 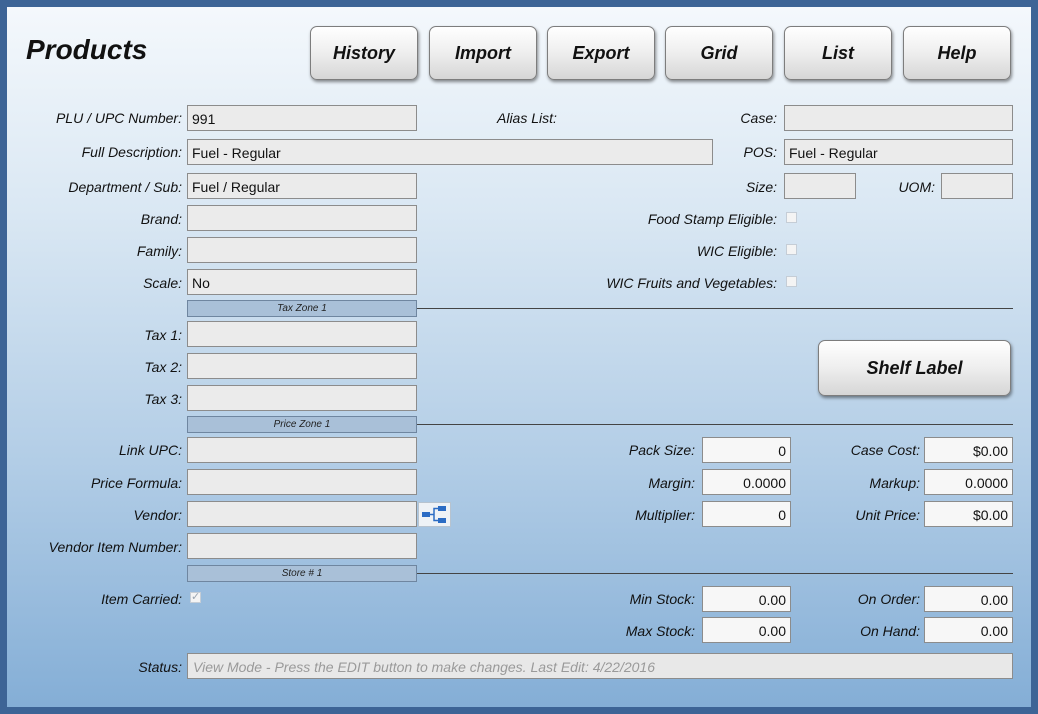 What do you see at coordinates (450, 152) in the screenshot?
I see `full-description-field: Fuel - Regular` at bounding box center [450, 152].